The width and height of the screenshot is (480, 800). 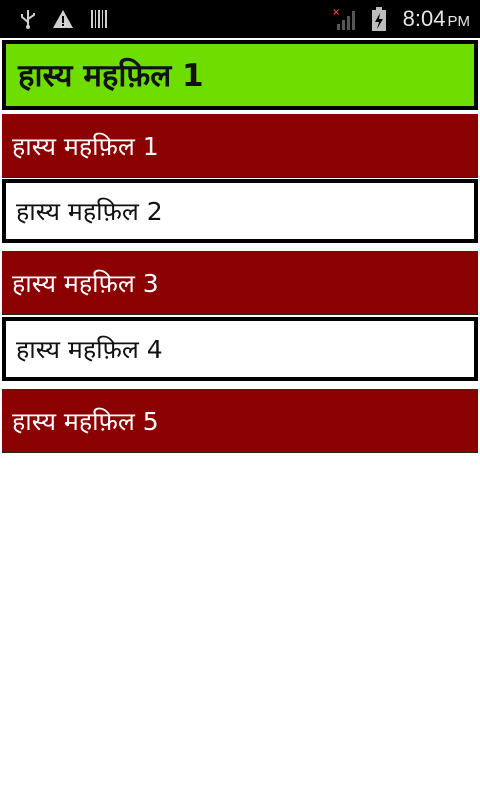 I want to click on status-time-value: 8:04, so click(x=424, y=18).